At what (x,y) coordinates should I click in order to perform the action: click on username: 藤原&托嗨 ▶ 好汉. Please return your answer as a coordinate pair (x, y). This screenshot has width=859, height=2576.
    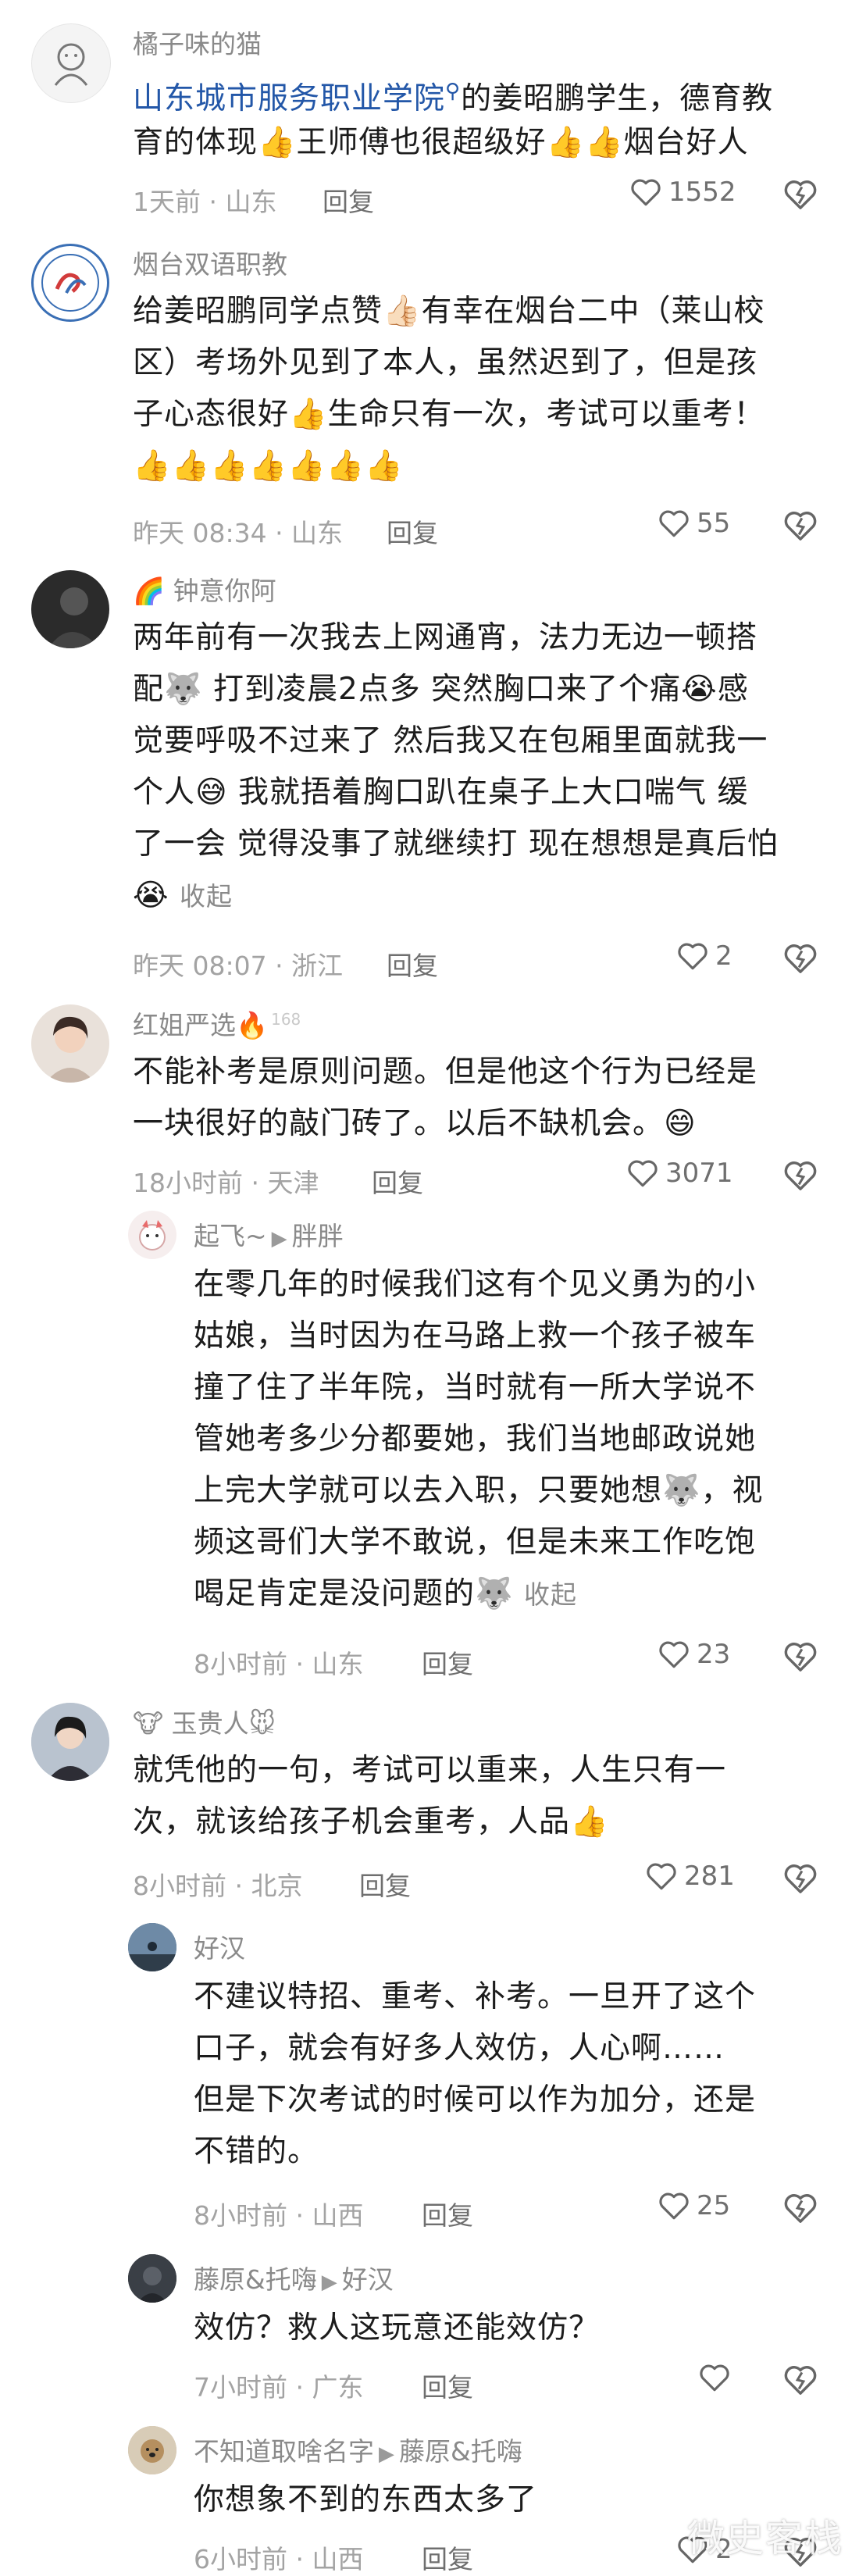
    Looking at the image, I should click on (294, 2277).